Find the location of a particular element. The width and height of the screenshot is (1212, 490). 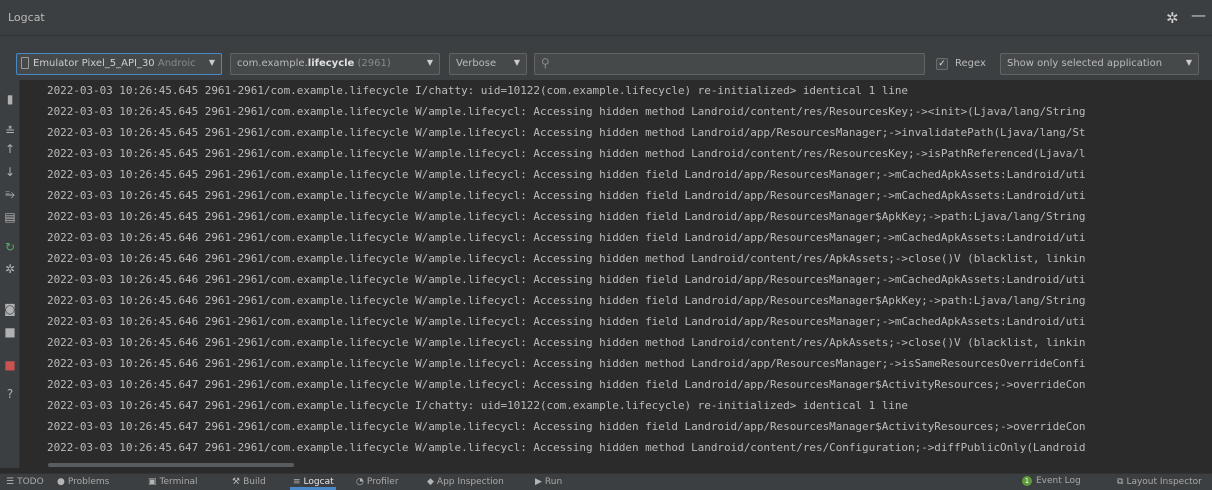

trash-icon: ▮ is located at coordinates (10, 99).